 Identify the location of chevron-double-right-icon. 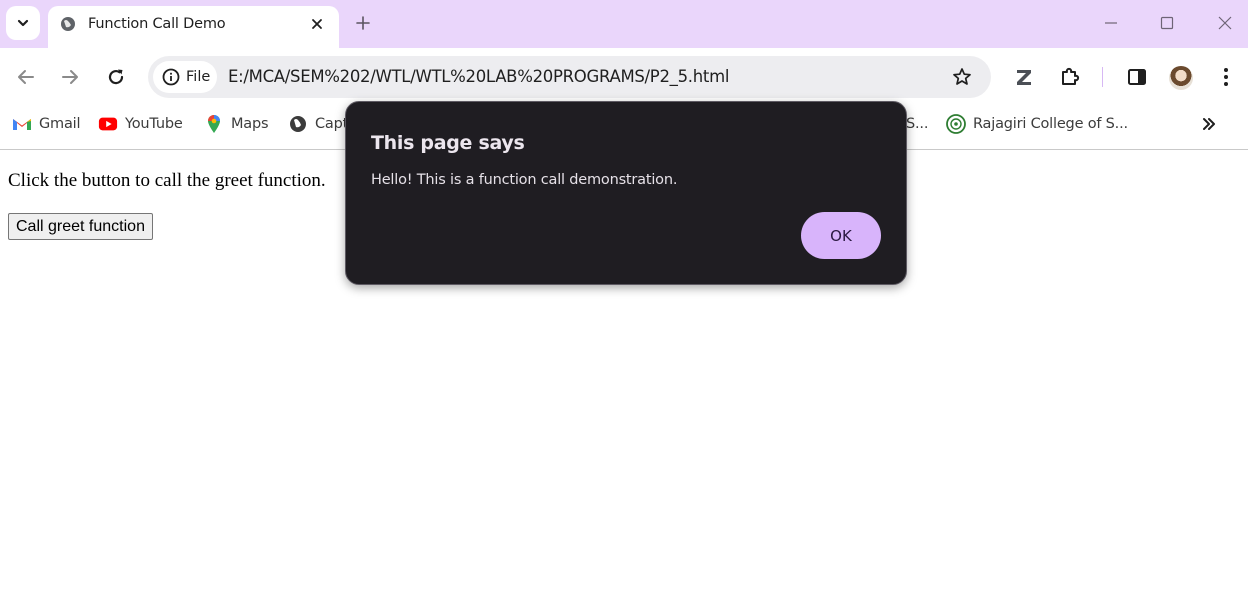
(1209, 124).